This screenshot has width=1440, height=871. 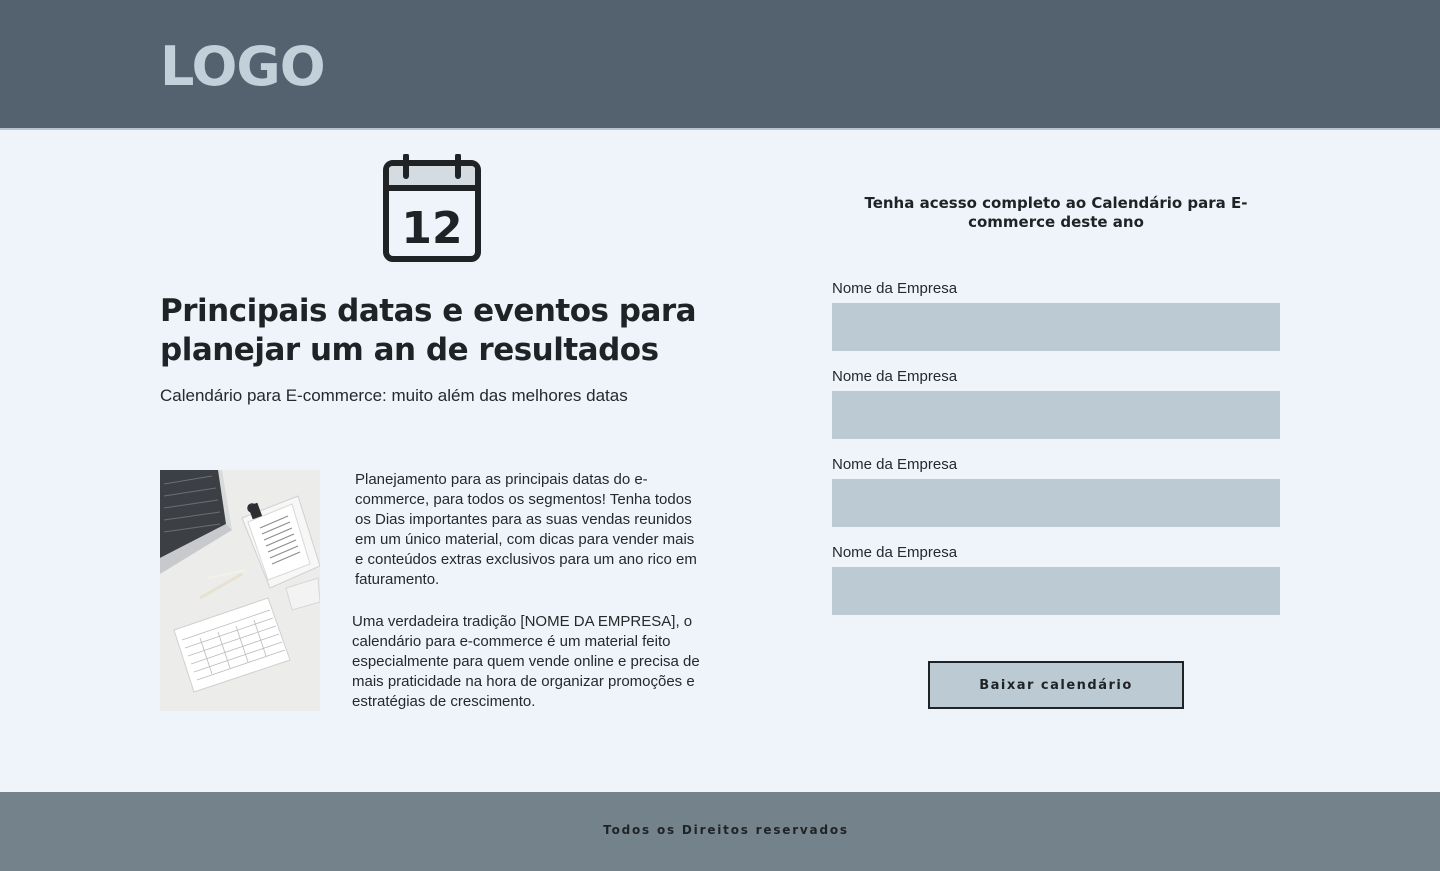 What do you see at coordinates (895, 552) in the screenshot?
I see `company-name-label-4: Nome da Empresa` at bounding box center [895, 552].